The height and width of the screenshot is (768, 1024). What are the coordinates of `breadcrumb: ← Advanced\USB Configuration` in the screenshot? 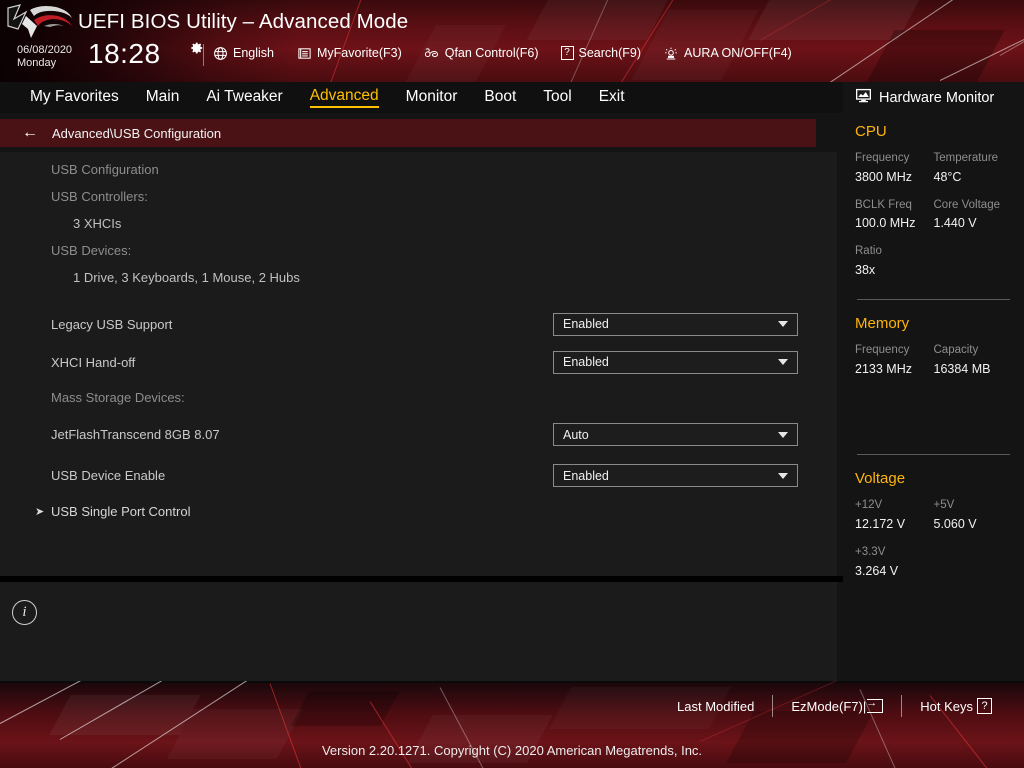 It's located at (408, 133).